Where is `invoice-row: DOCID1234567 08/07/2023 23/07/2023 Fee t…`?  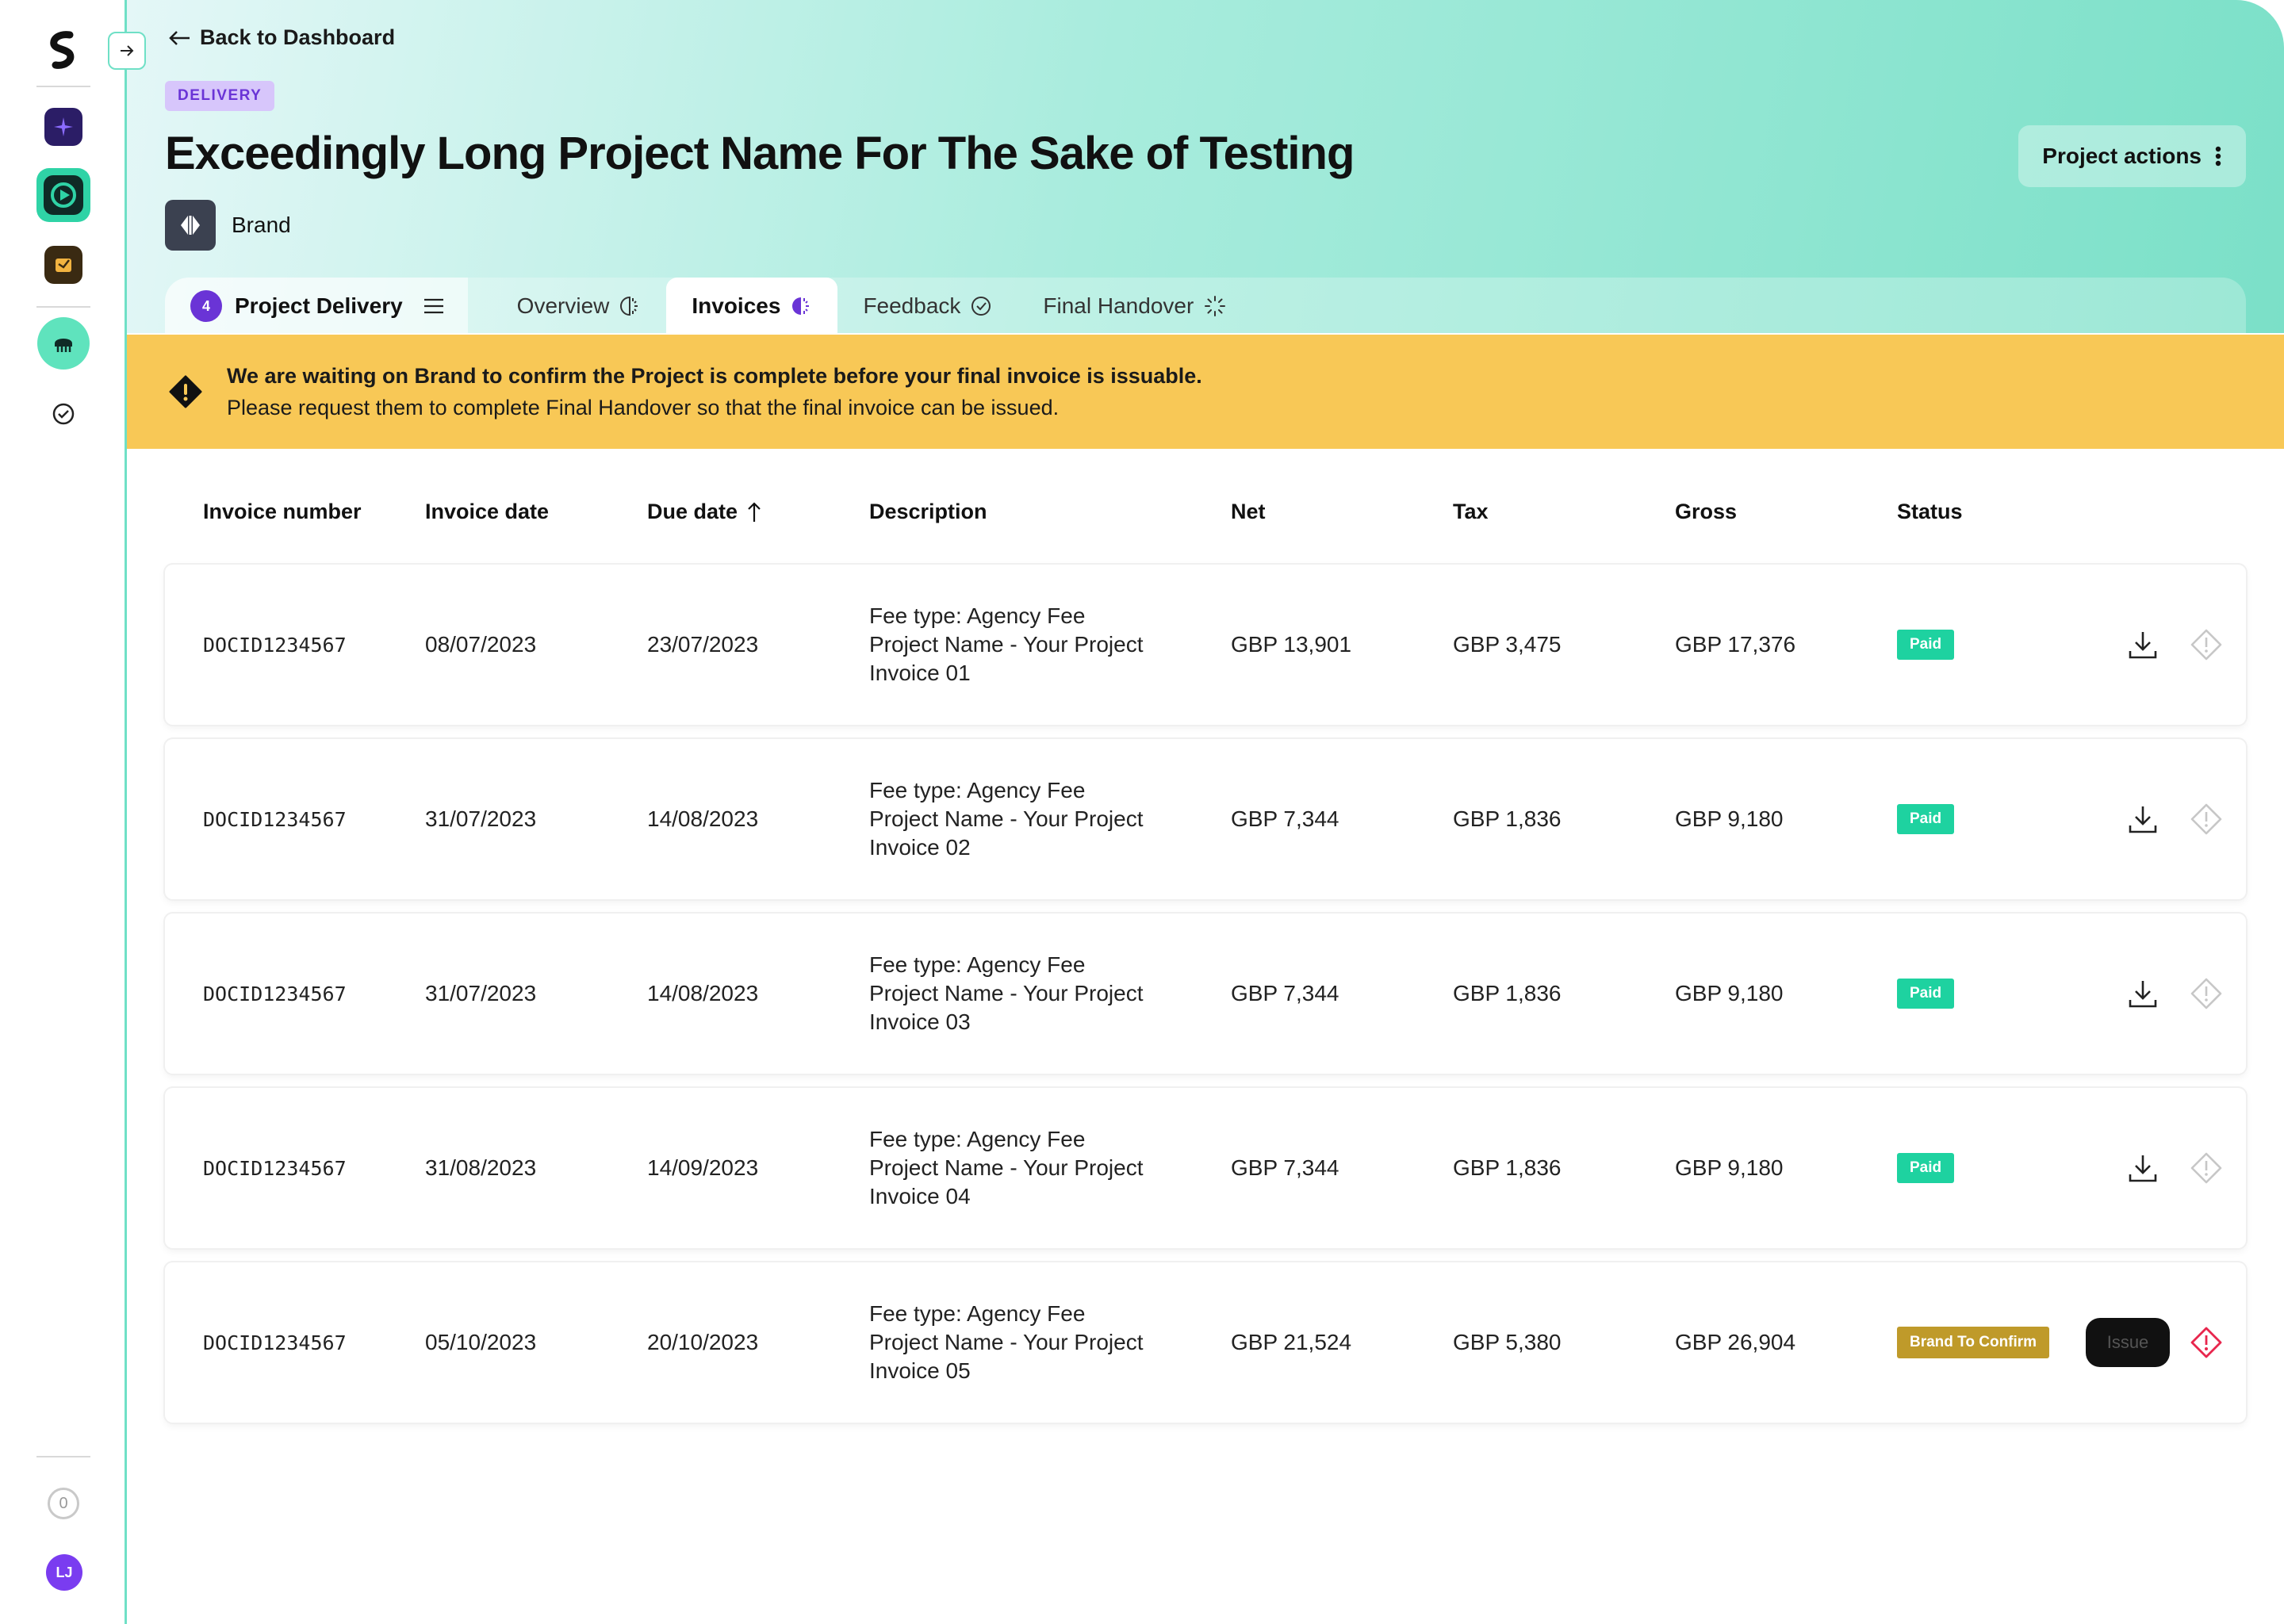 invoice-row: DOCID1234567 08/07/2023 23/07/2023 Fee t… is located at coordinates (1205, 645).